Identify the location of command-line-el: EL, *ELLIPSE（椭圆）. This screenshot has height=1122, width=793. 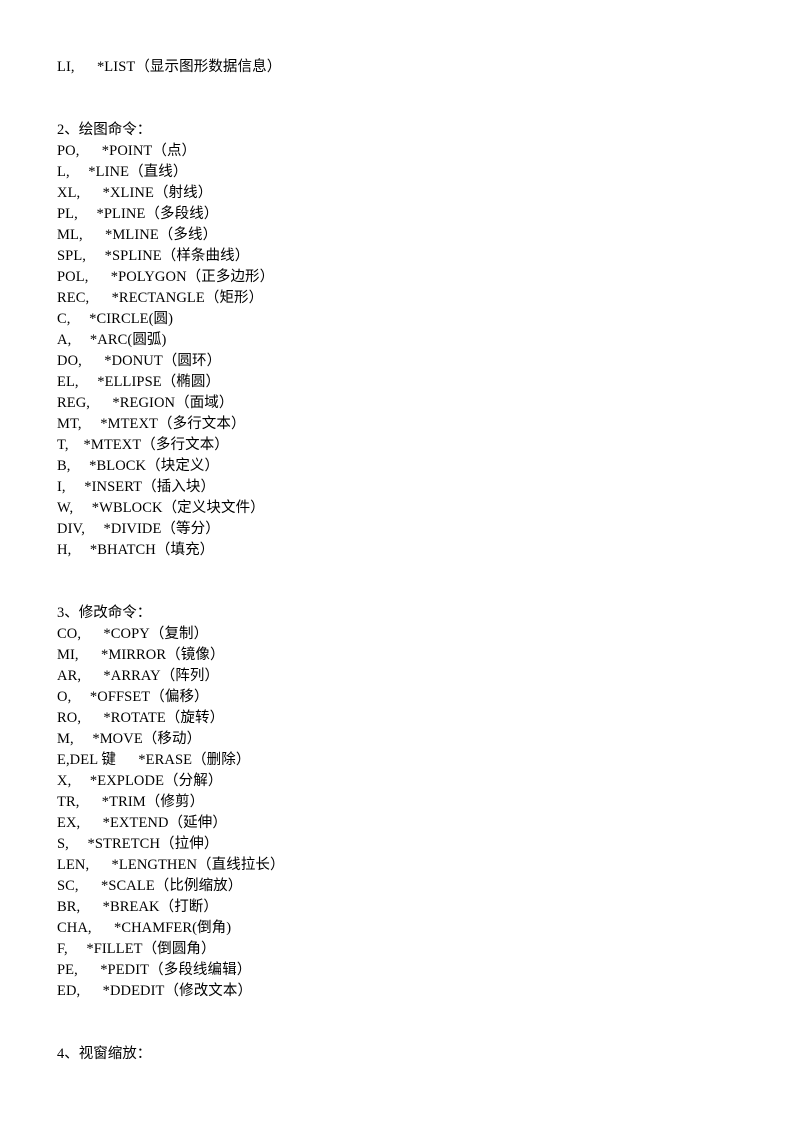
(139, 382).